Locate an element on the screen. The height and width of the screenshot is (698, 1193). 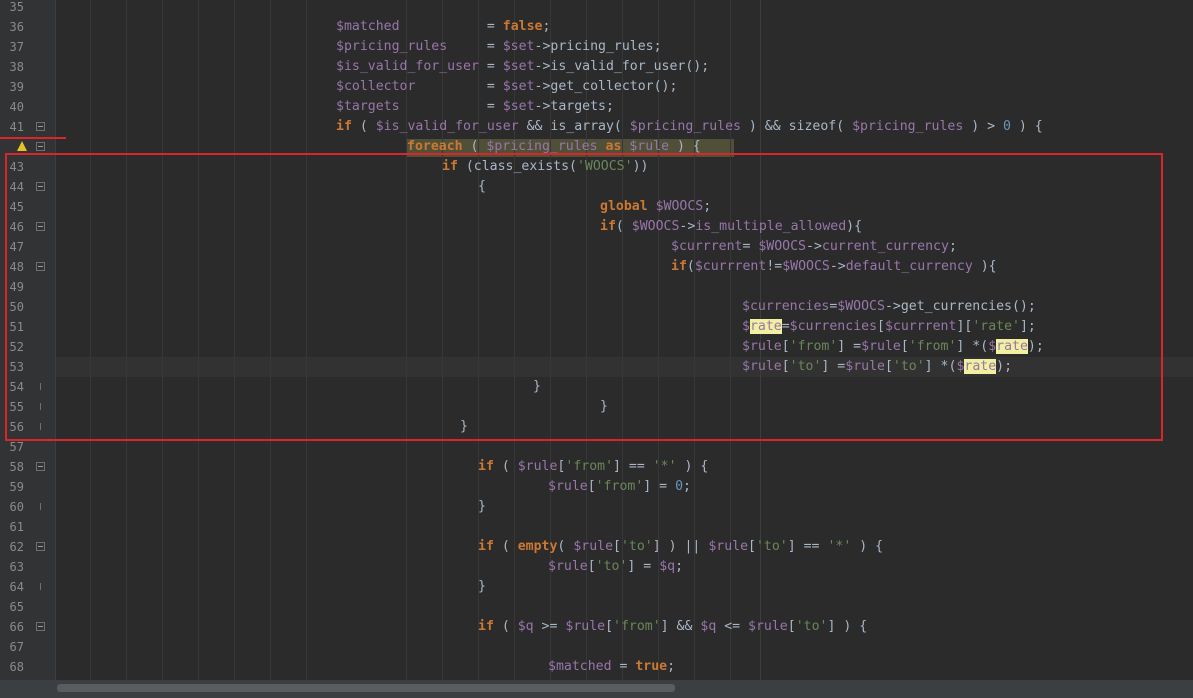
code-line: 36 $matched = false; is located at coordinates (596, 27).